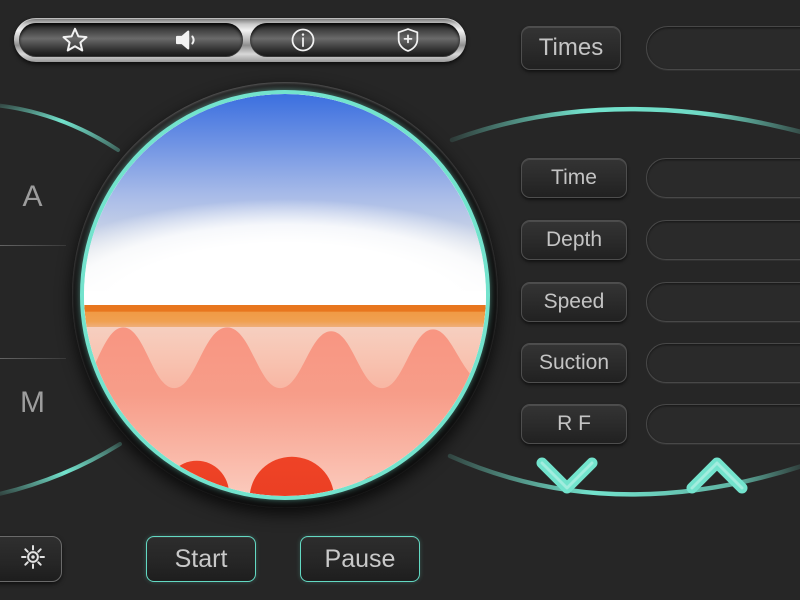  I want to click on start-button: Start, so click(201, 559).